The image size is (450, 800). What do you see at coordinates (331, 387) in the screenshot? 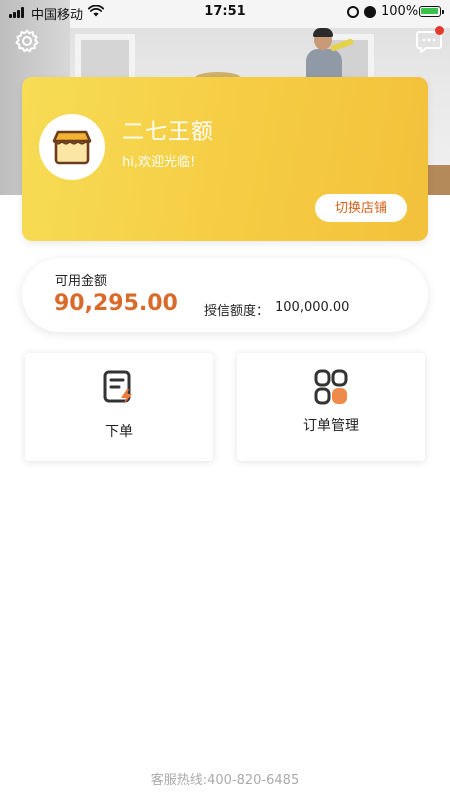
I see `grid-icon` at bounding box center [331, 387].